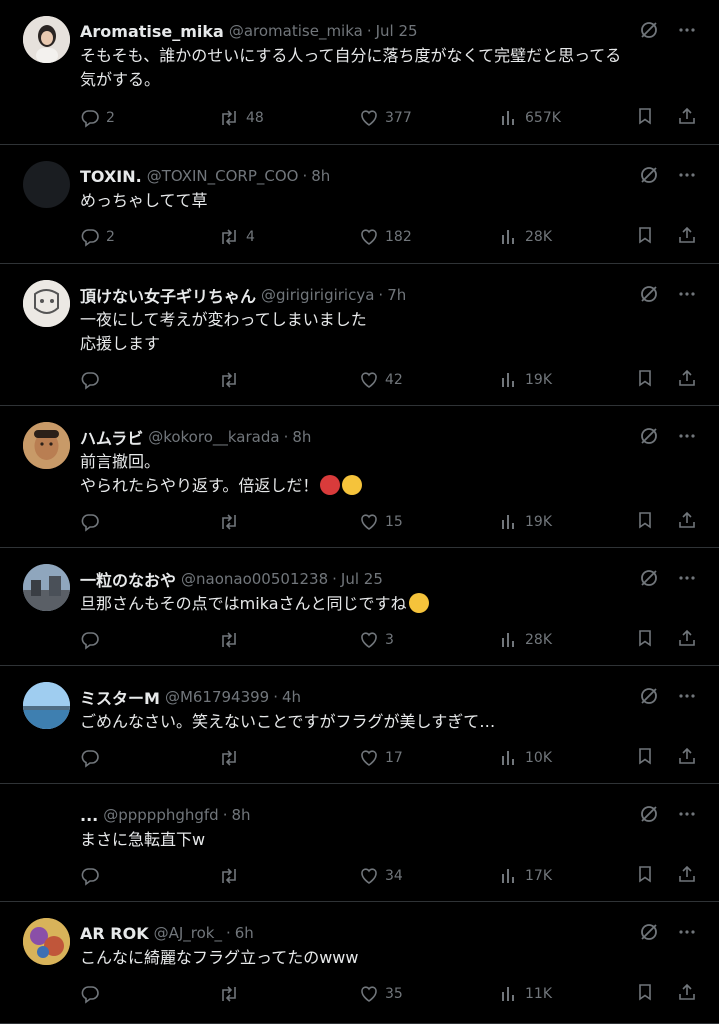  What do you see at coordinates (567, 876) in the screenshot?
I see `views-button: 17K` at bounding box center [567, 876].